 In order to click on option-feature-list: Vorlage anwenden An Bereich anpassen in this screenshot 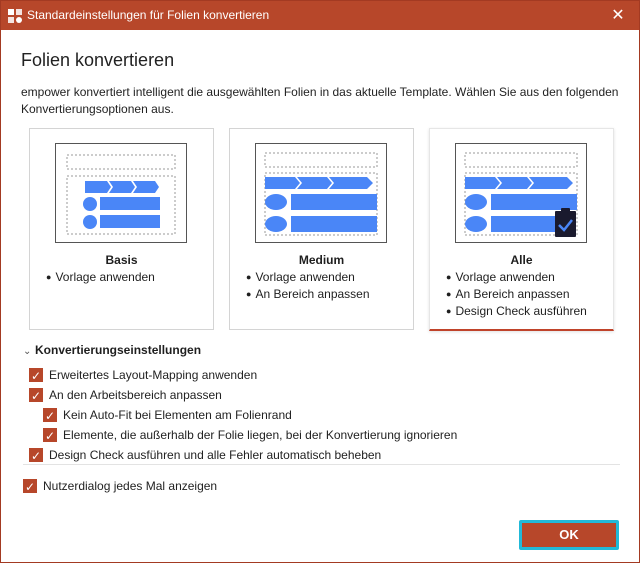, I will do `click(308, 286)`.